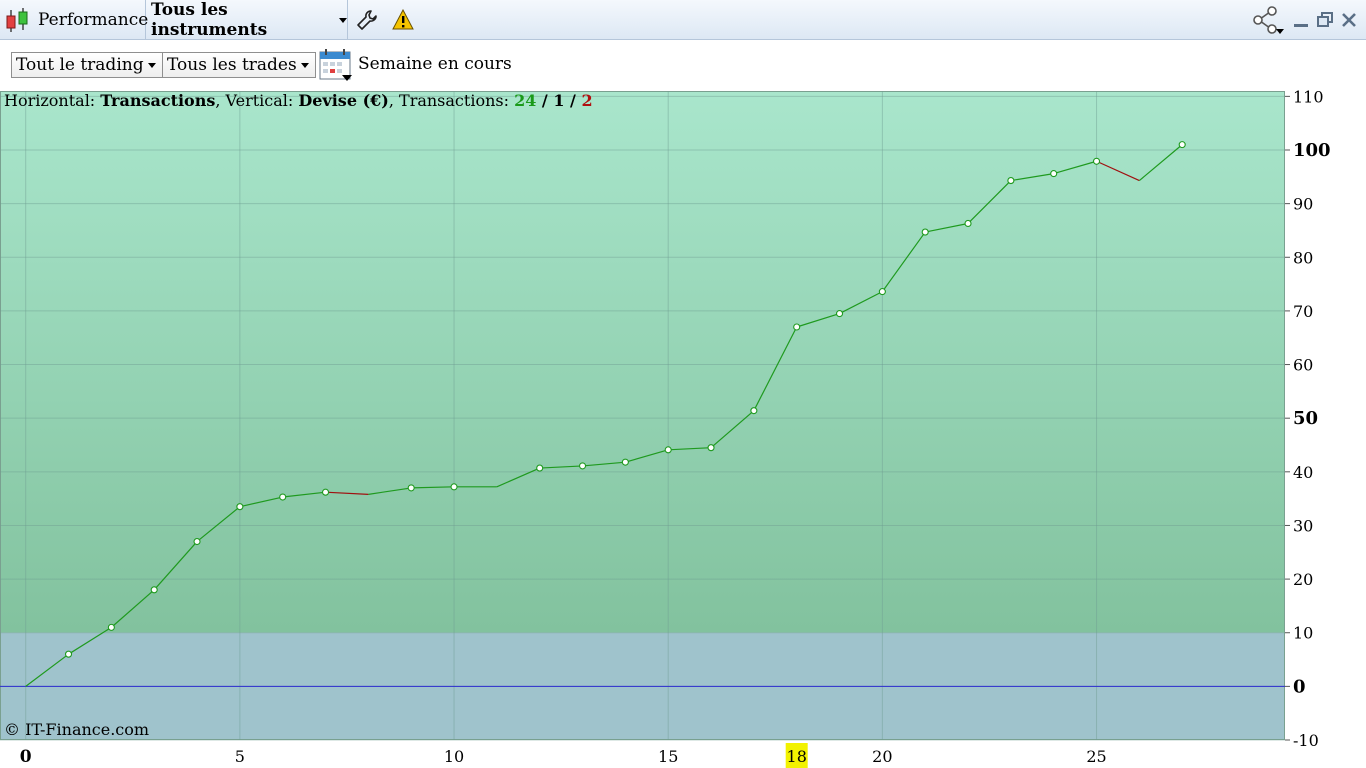 This screenshot has width=1366, height=768. What do you see at coordinates (451, 100) in the screenshot?
I see `transactions-prefix: , Transactions:` at bounding box center [451, 100].